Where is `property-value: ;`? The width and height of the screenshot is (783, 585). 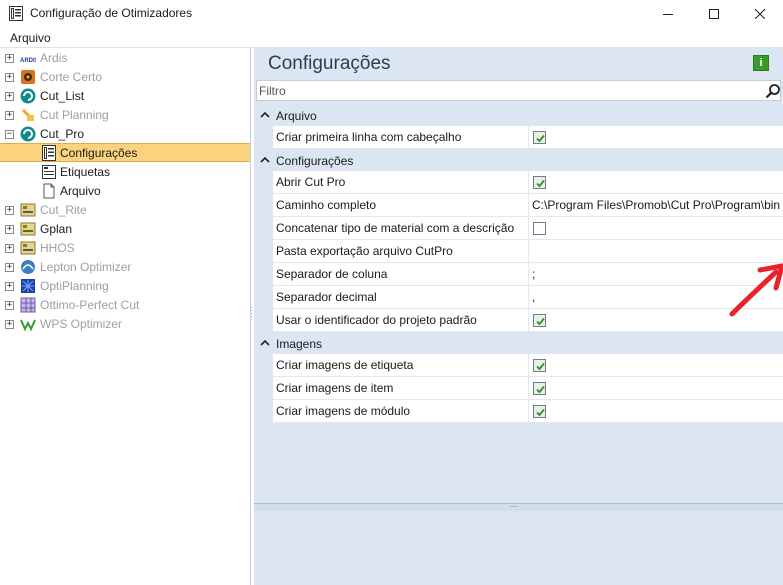 property-value: ; is located at coordinates (533, 274).